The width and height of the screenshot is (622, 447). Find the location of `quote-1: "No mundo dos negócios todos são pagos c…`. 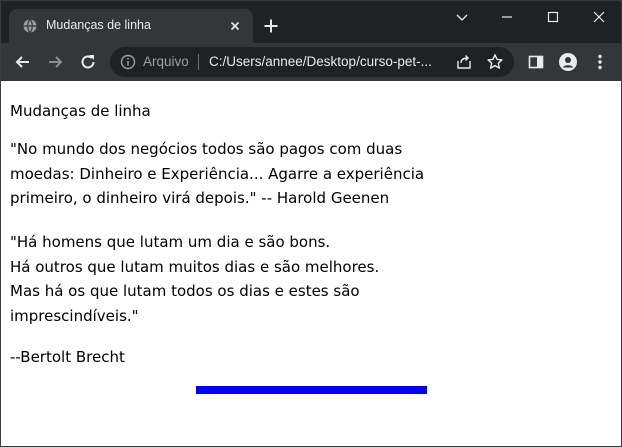

quote-1: "No mundo dos negócios todos são pagos c… is located at coordinates (217, 174).